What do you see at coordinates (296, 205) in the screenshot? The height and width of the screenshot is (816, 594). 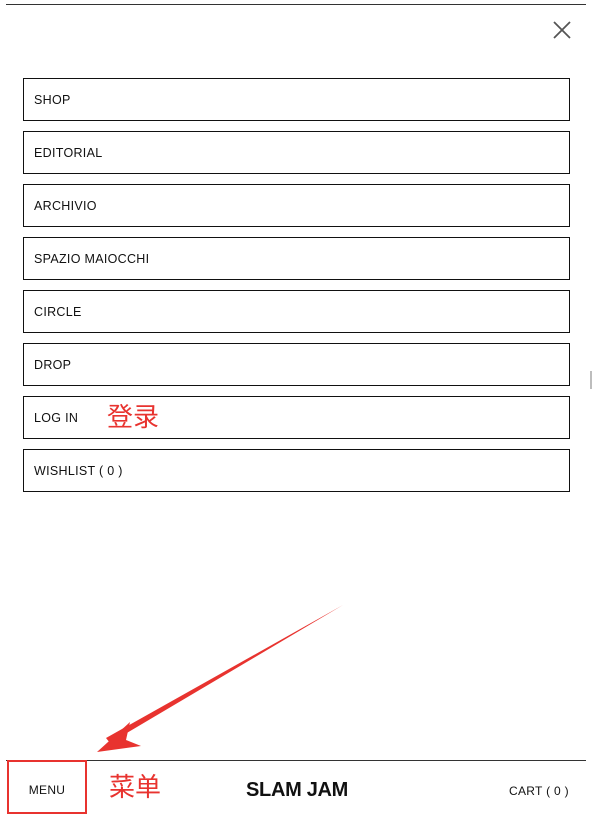 I see `menu-item-archivio: ARCHIVIO` at bounding box center [296, 205].